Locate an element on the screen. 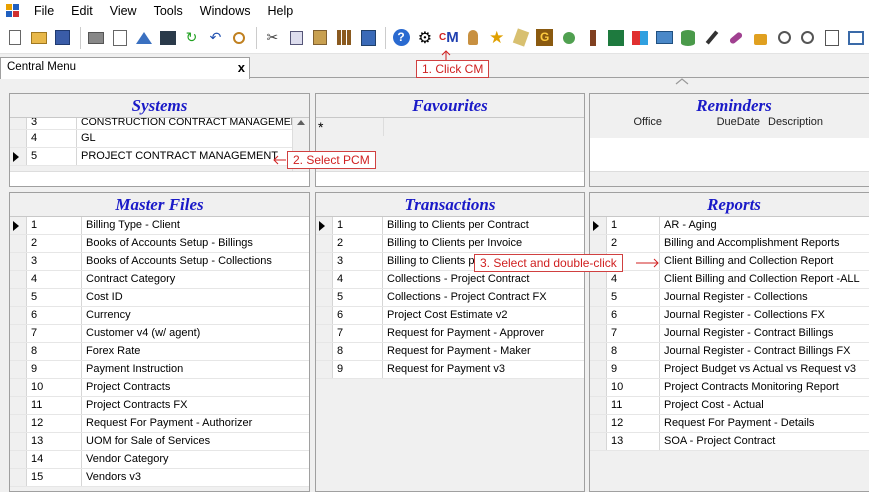 Image resolution: width=869 pixels, height=492 pixels. table-row: 13 UOM for Sale of Services is located at coordinates (159, 442).